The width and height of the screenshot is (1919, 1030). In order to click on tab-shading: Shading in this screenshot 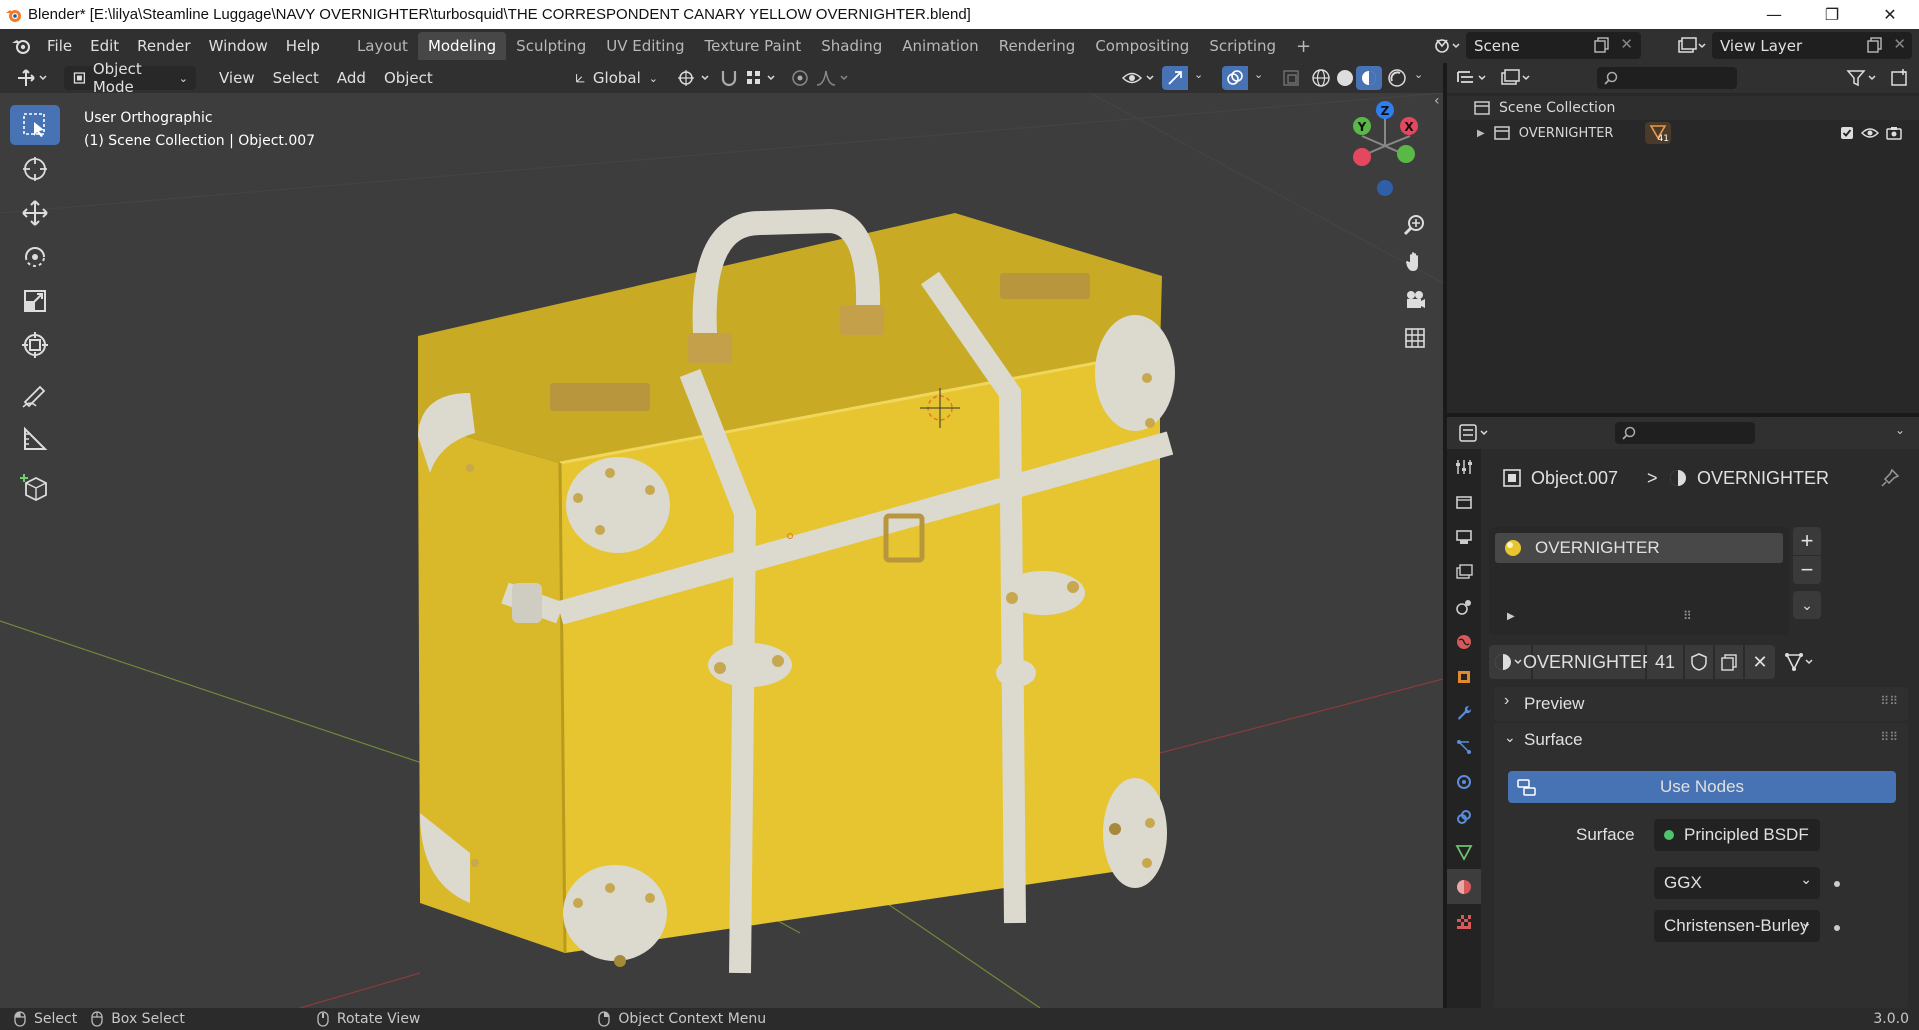, I will do `click(851, 46)`.